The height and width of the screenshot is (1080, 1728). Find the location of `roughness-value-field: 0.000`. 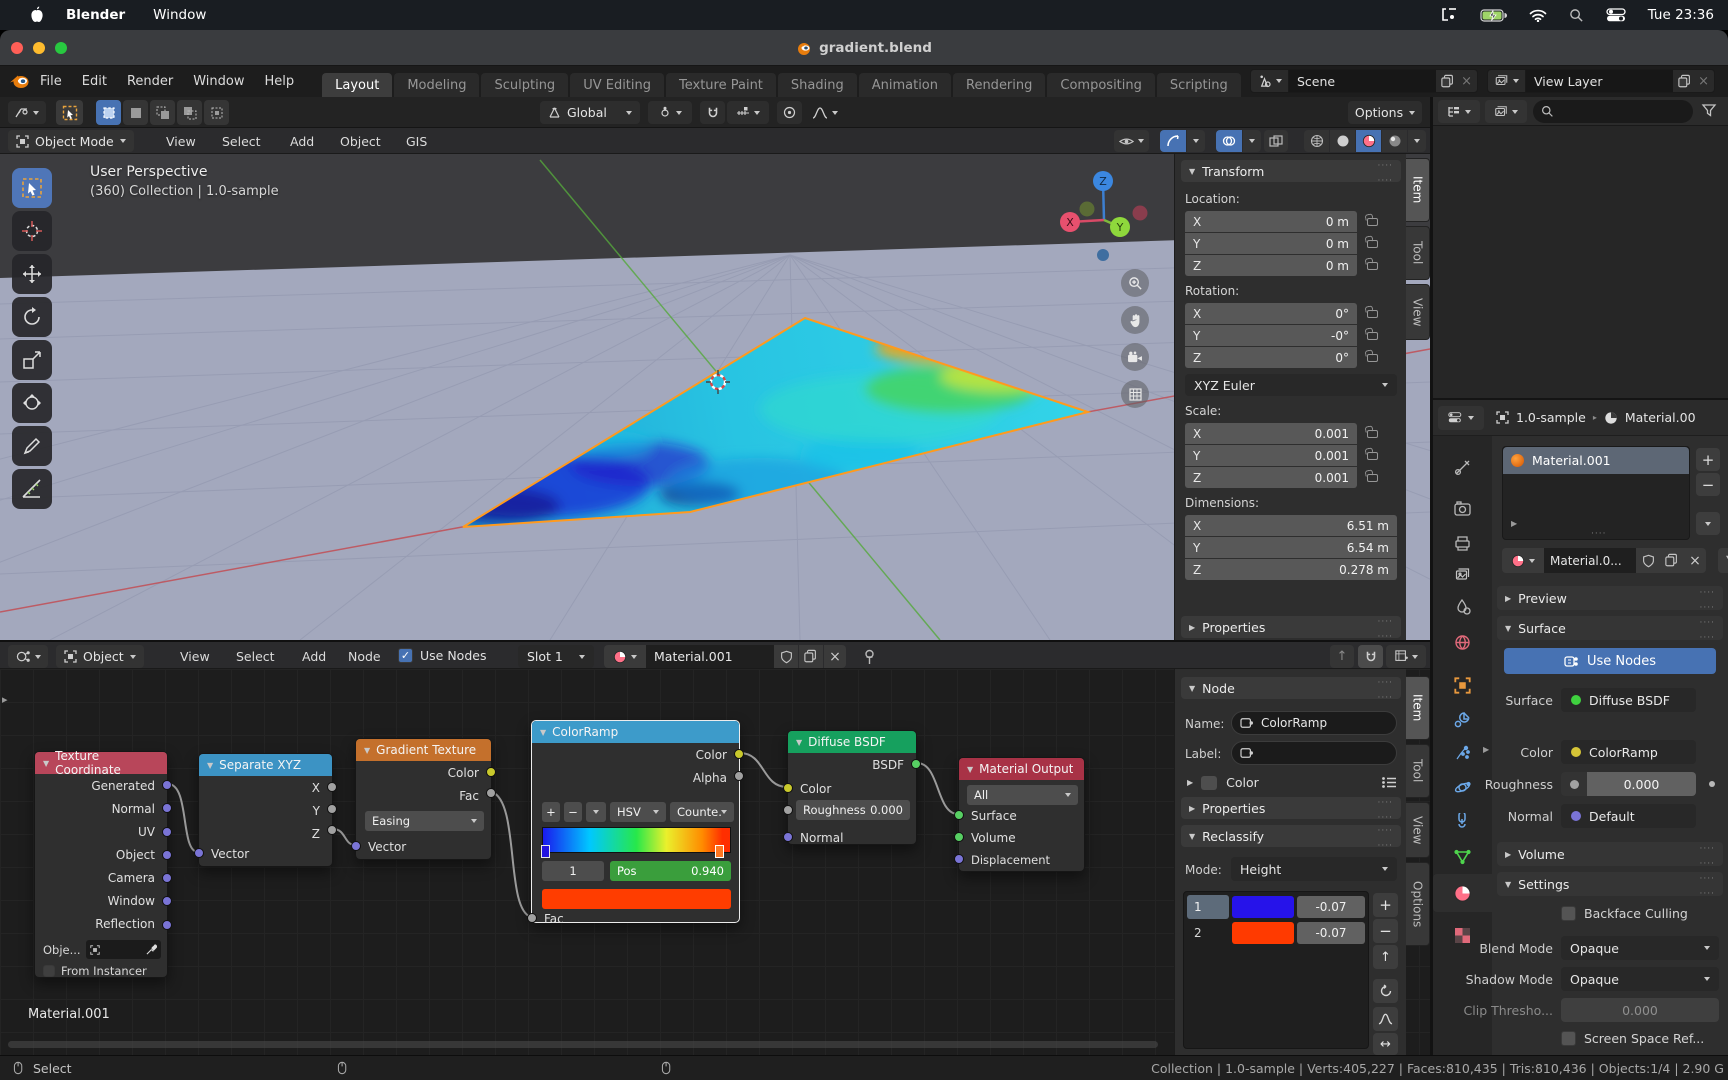

roughness-value-field: 0.000 is located at coordinates (1641, 784).